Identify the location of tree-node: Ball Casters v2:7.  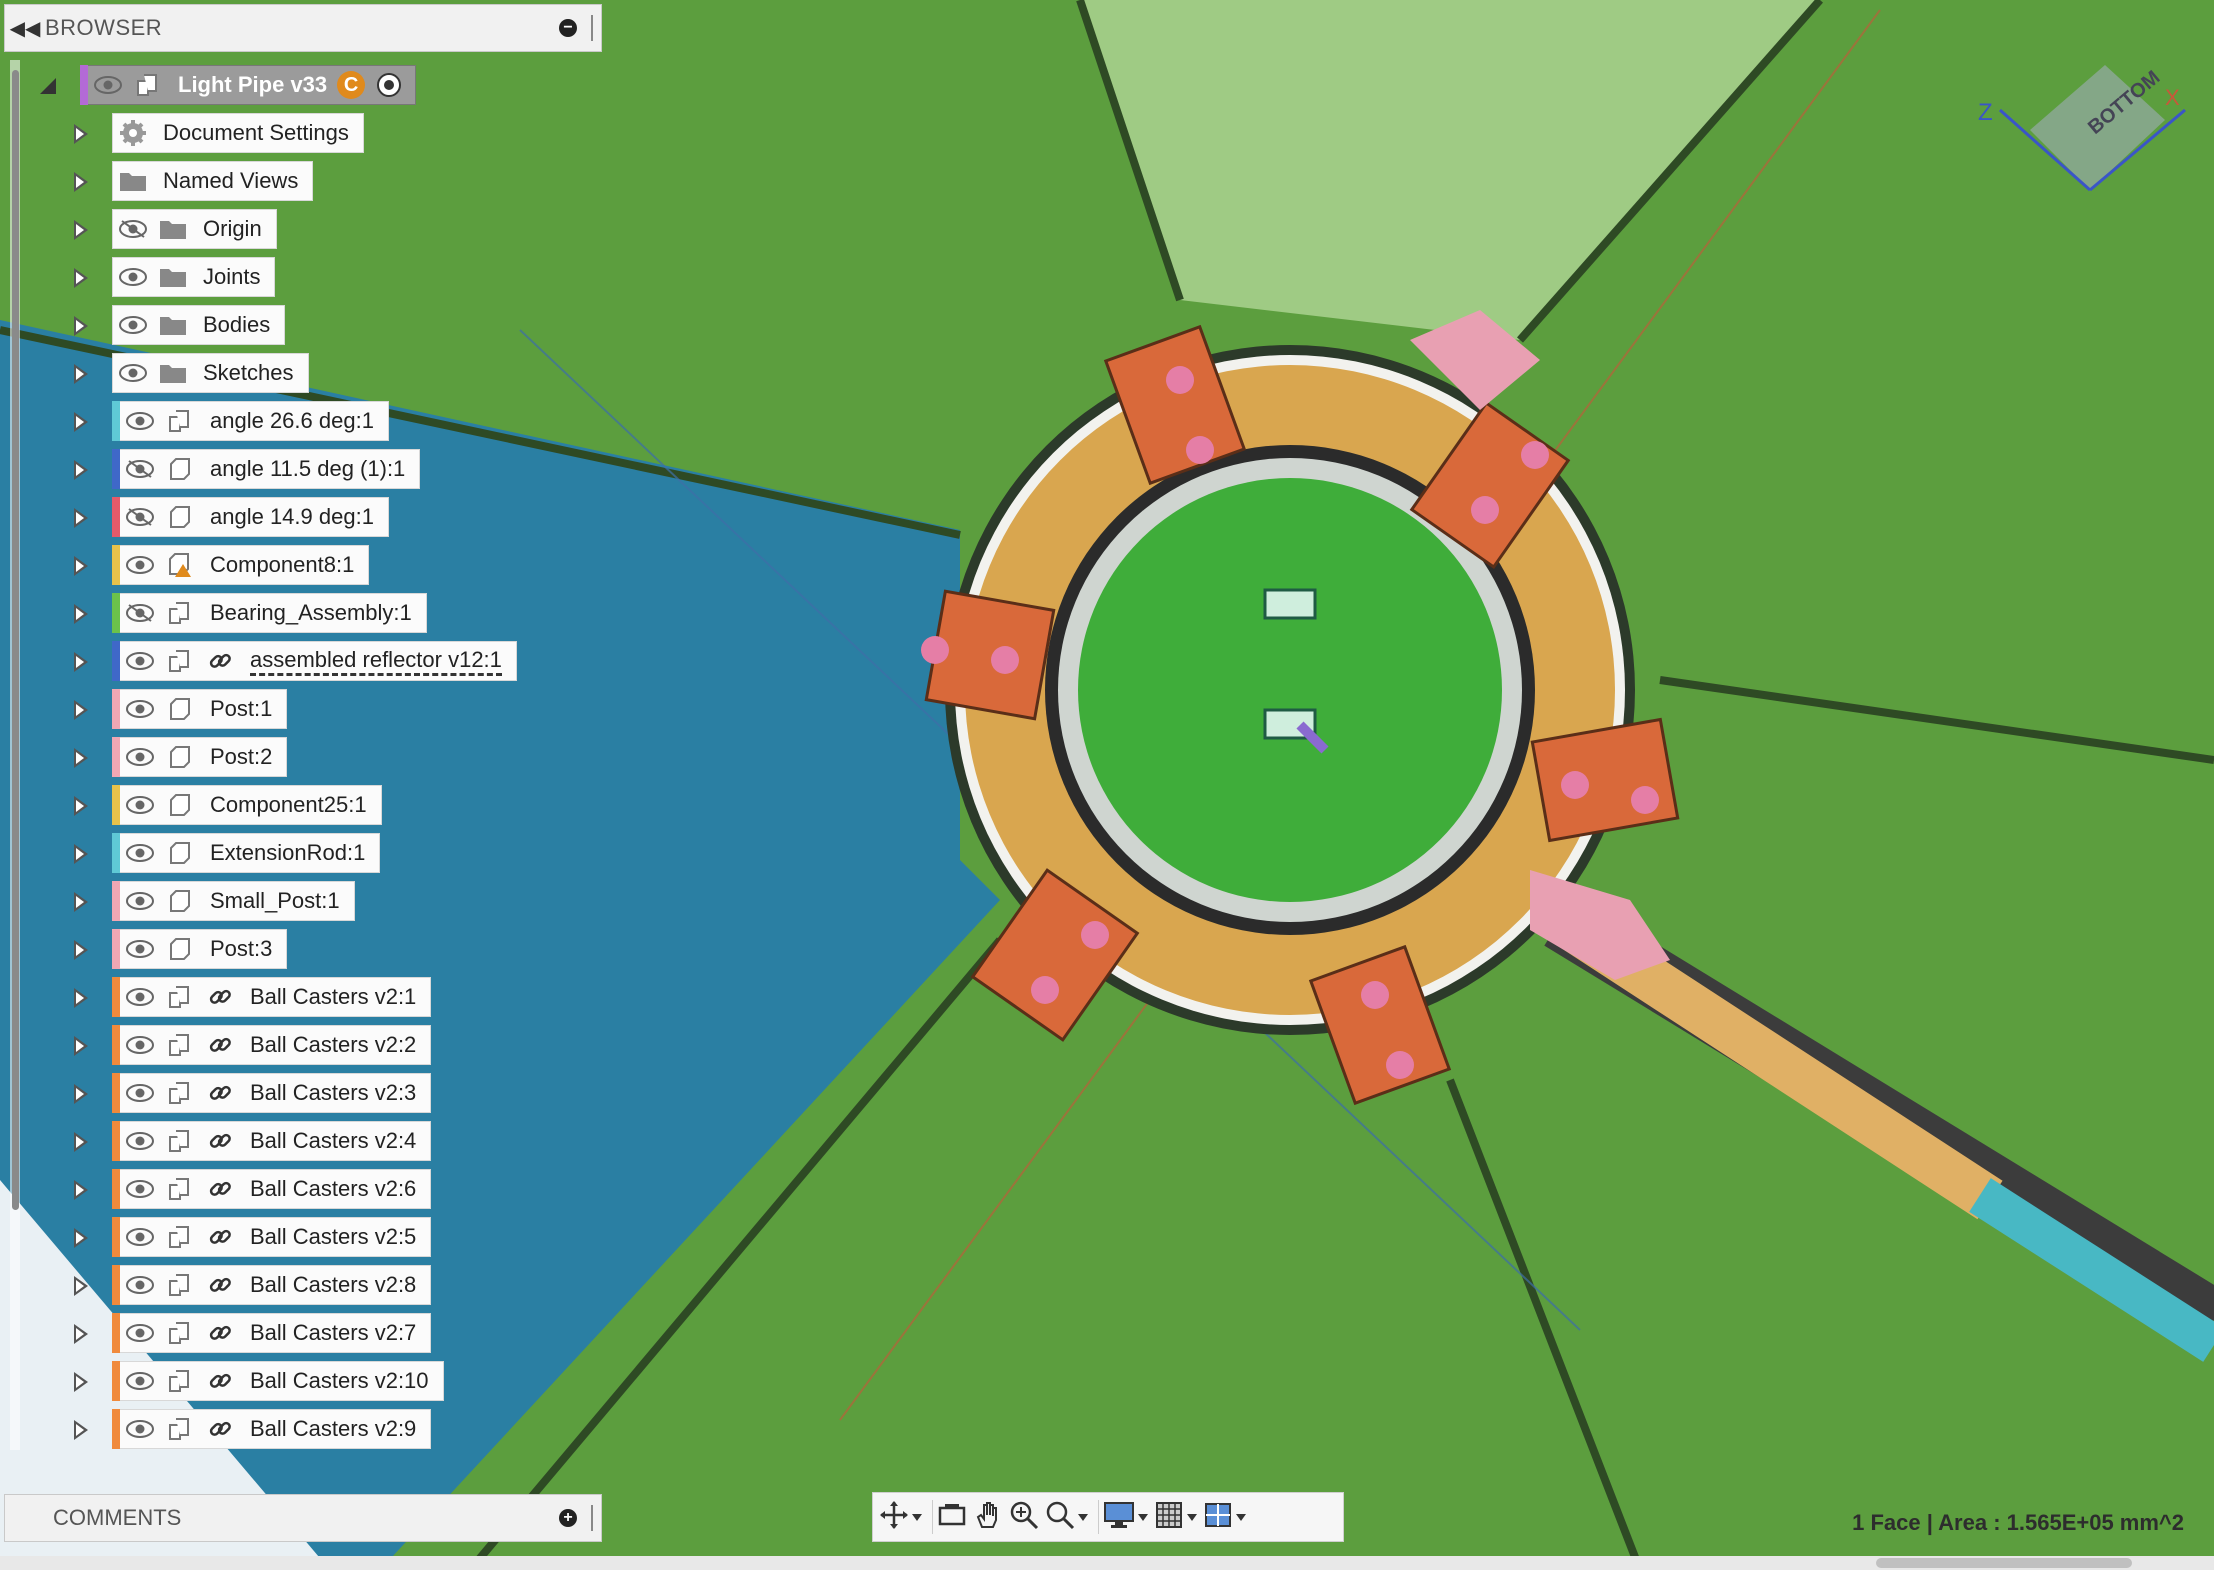
(272, 1333).